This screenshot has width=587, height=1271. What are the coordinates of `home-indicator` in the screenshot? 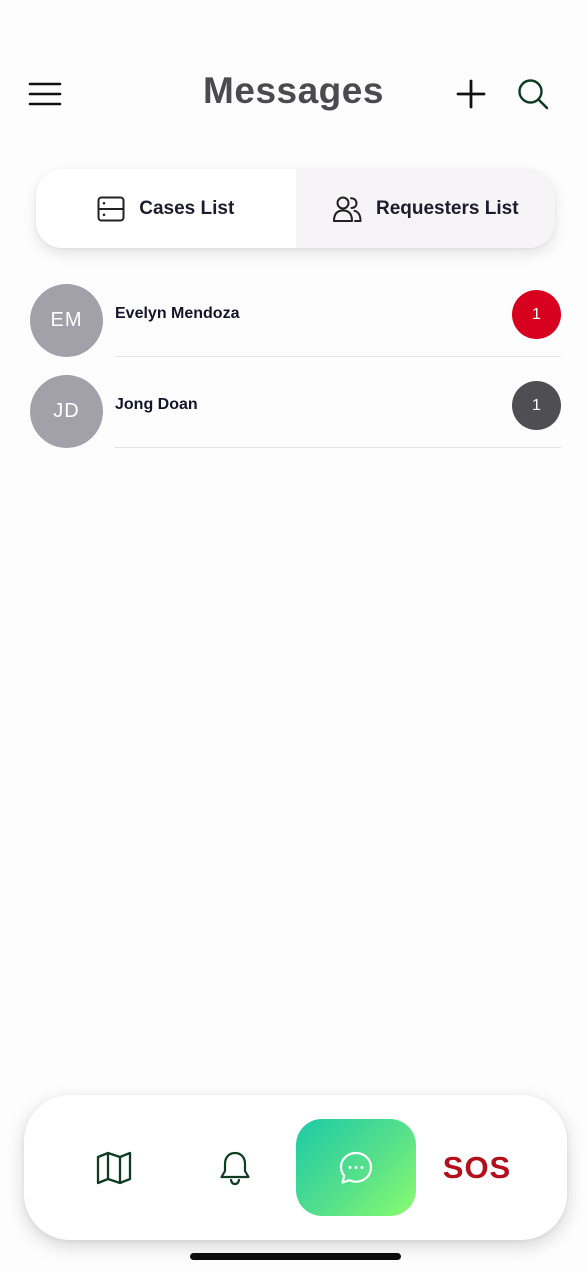 It's located at (295, 1256).